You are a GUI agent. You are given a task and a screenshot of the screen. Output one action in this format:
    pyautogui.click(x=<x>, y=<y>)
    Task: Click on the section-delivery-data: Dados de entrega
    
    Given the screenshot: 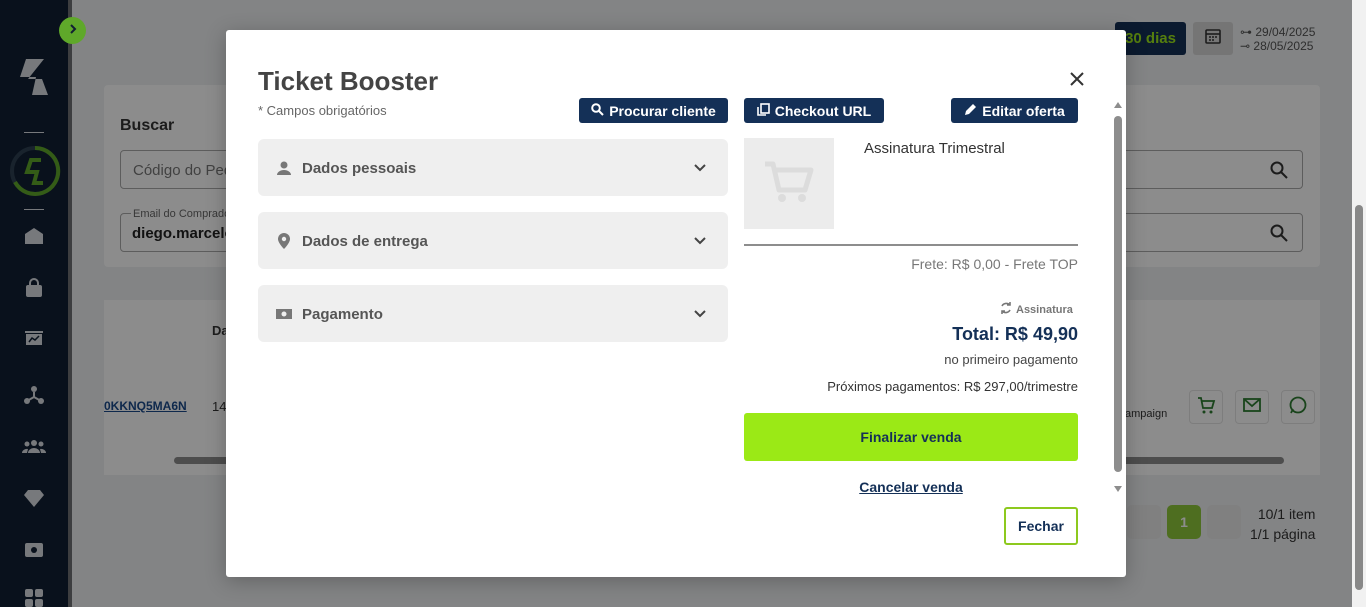 What is the action you would take?
    pyautogui.click(x=493, y=240)
    